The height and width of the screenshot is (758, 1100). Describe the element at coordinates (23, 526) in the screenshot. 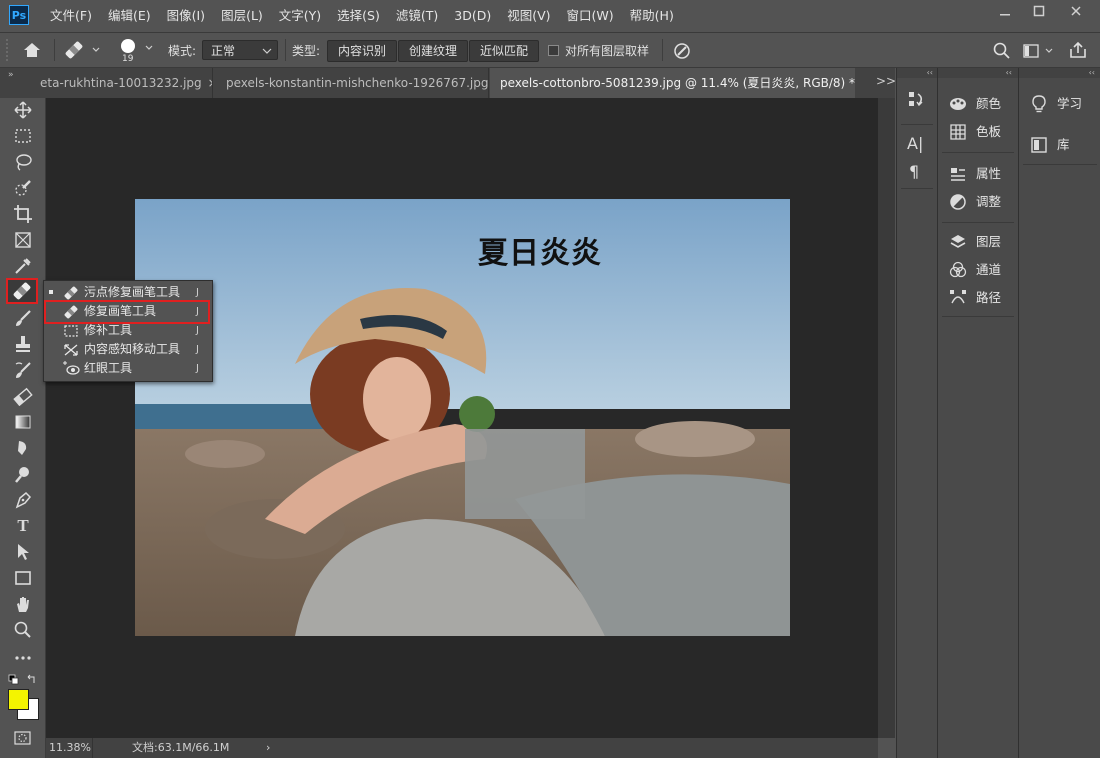

I see `type-tool: T` at that location.